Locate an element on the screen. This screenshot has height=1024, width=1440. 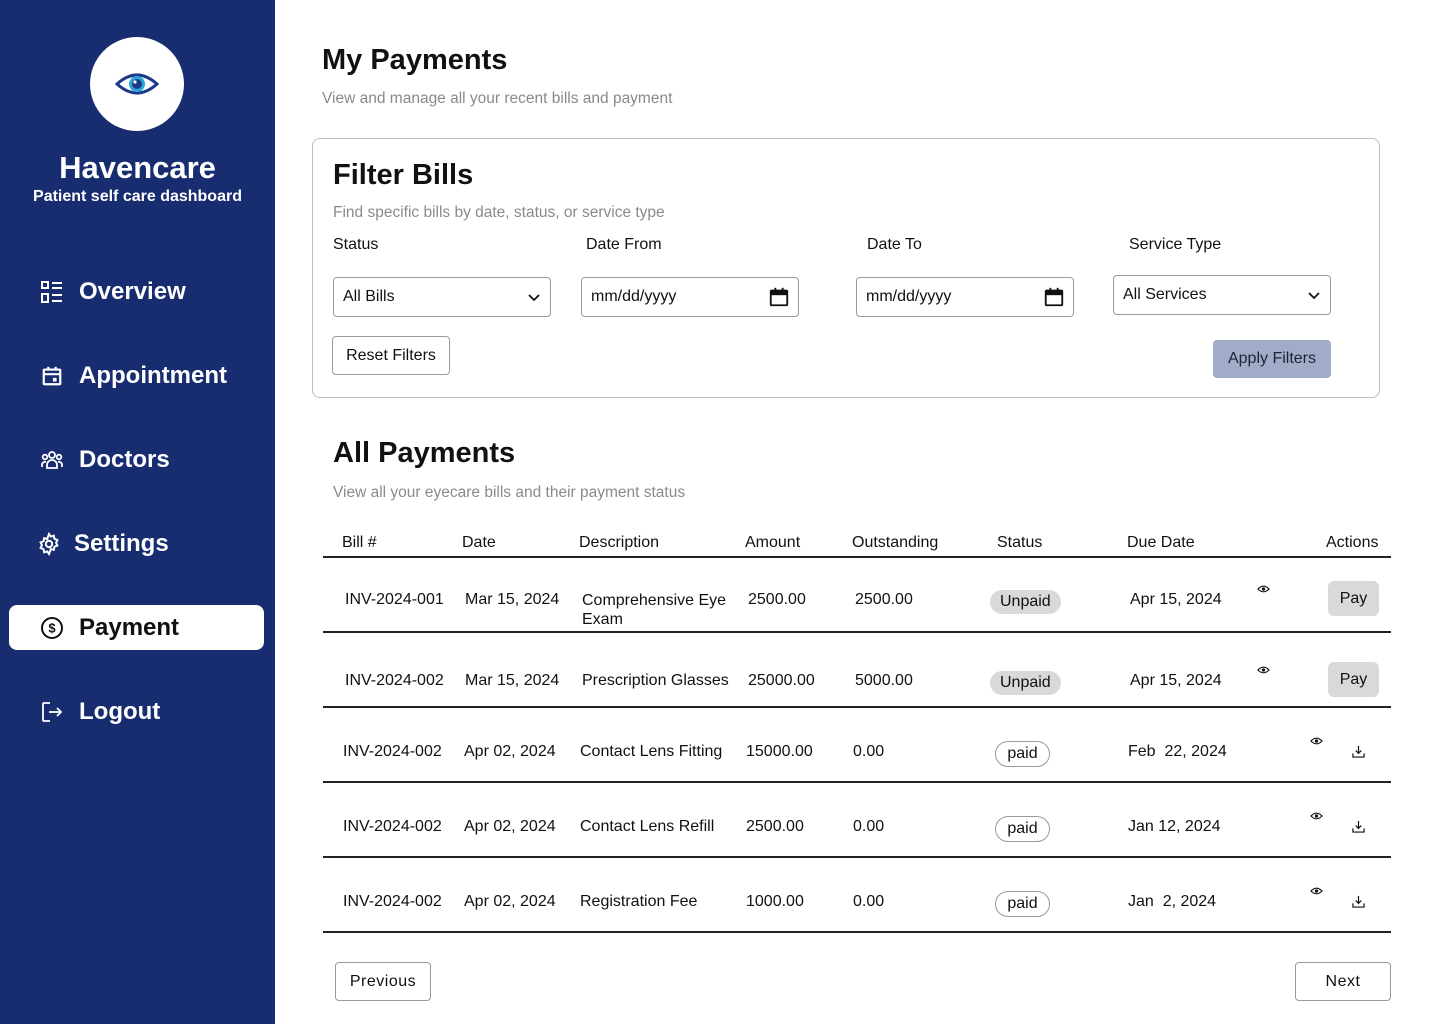
sidebar-item-overview: Overview is located at coordinates (136, 291).